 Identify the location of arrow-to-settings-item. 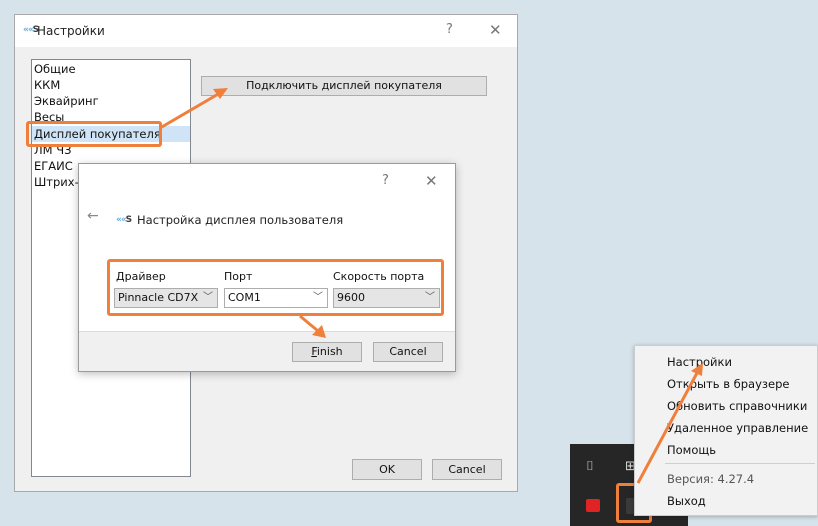
(667, 428).